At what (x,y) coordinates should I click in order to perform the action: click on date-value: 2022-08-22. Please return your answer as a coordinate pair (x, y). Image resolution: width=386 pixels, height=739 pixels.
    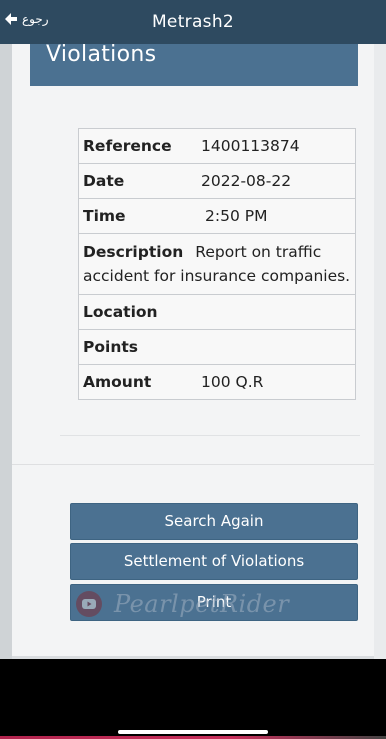
    Looking at the image, I should click on (246, 181).